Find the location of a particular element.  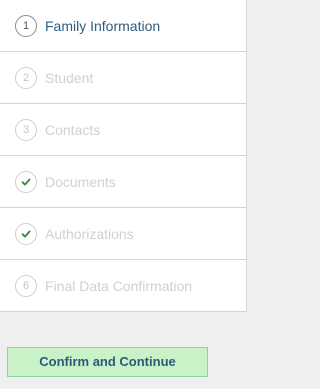

step-label: Authorizations is located at coordinates (89, 233).